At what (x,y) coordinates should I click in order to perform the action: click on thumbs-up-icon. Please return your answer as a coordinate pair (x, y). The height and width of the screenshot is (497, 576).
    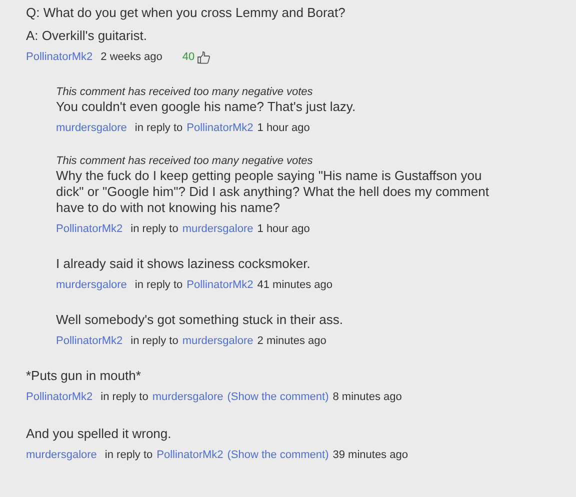
    Looking at the image, I should click on (203, 57).